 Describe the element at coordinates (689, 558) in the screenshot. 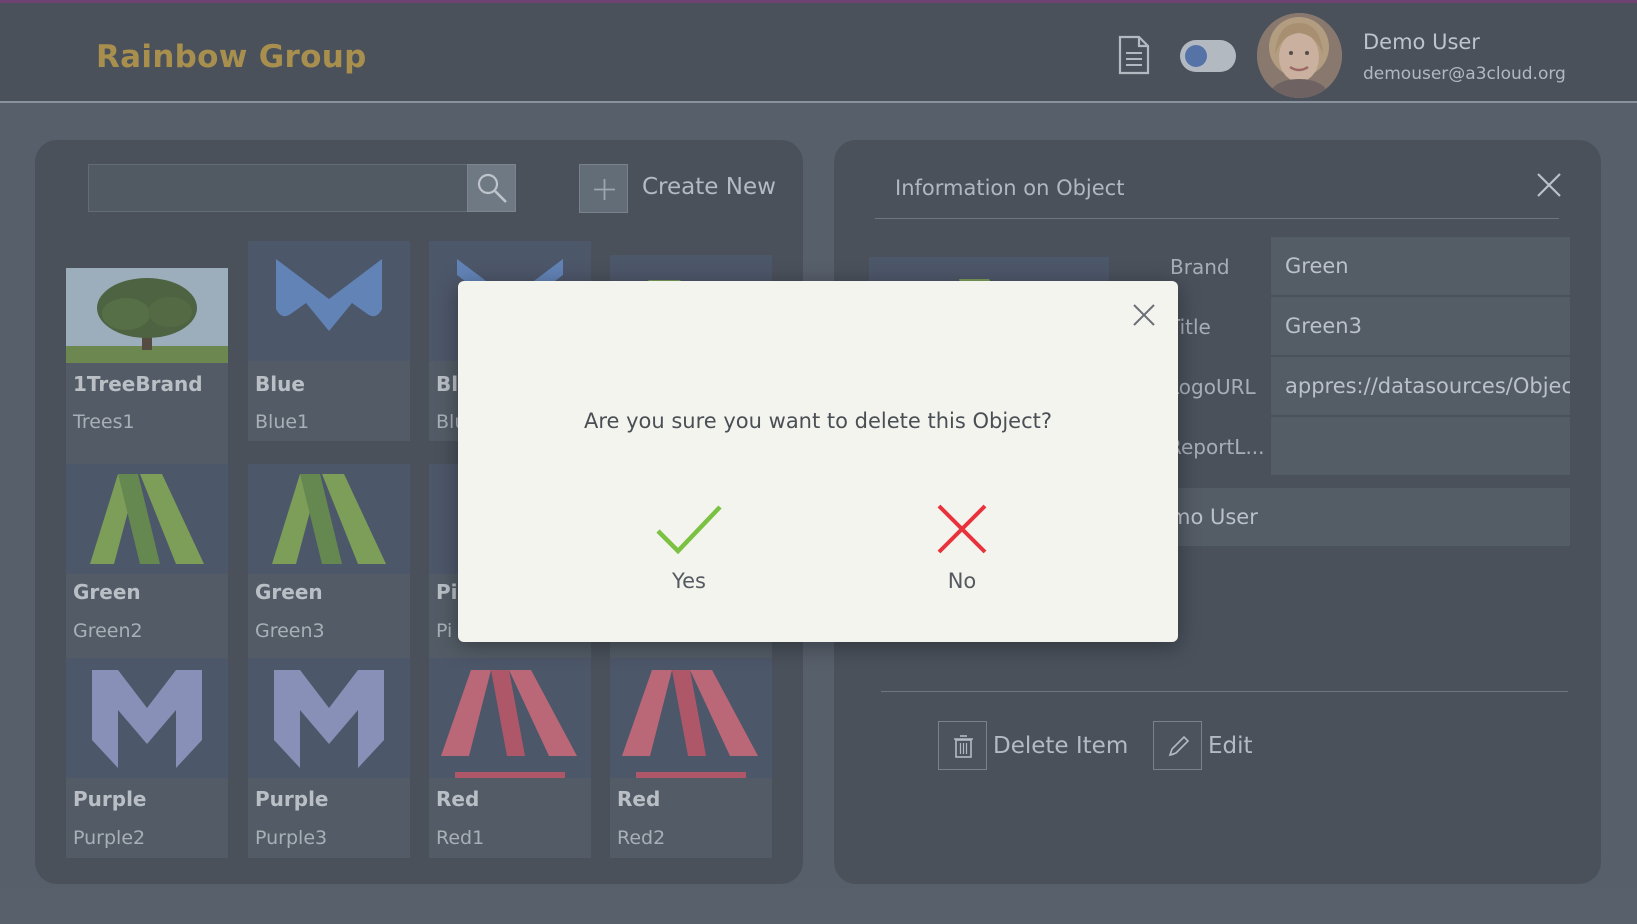

I see `yes-button: Yes` at that location.